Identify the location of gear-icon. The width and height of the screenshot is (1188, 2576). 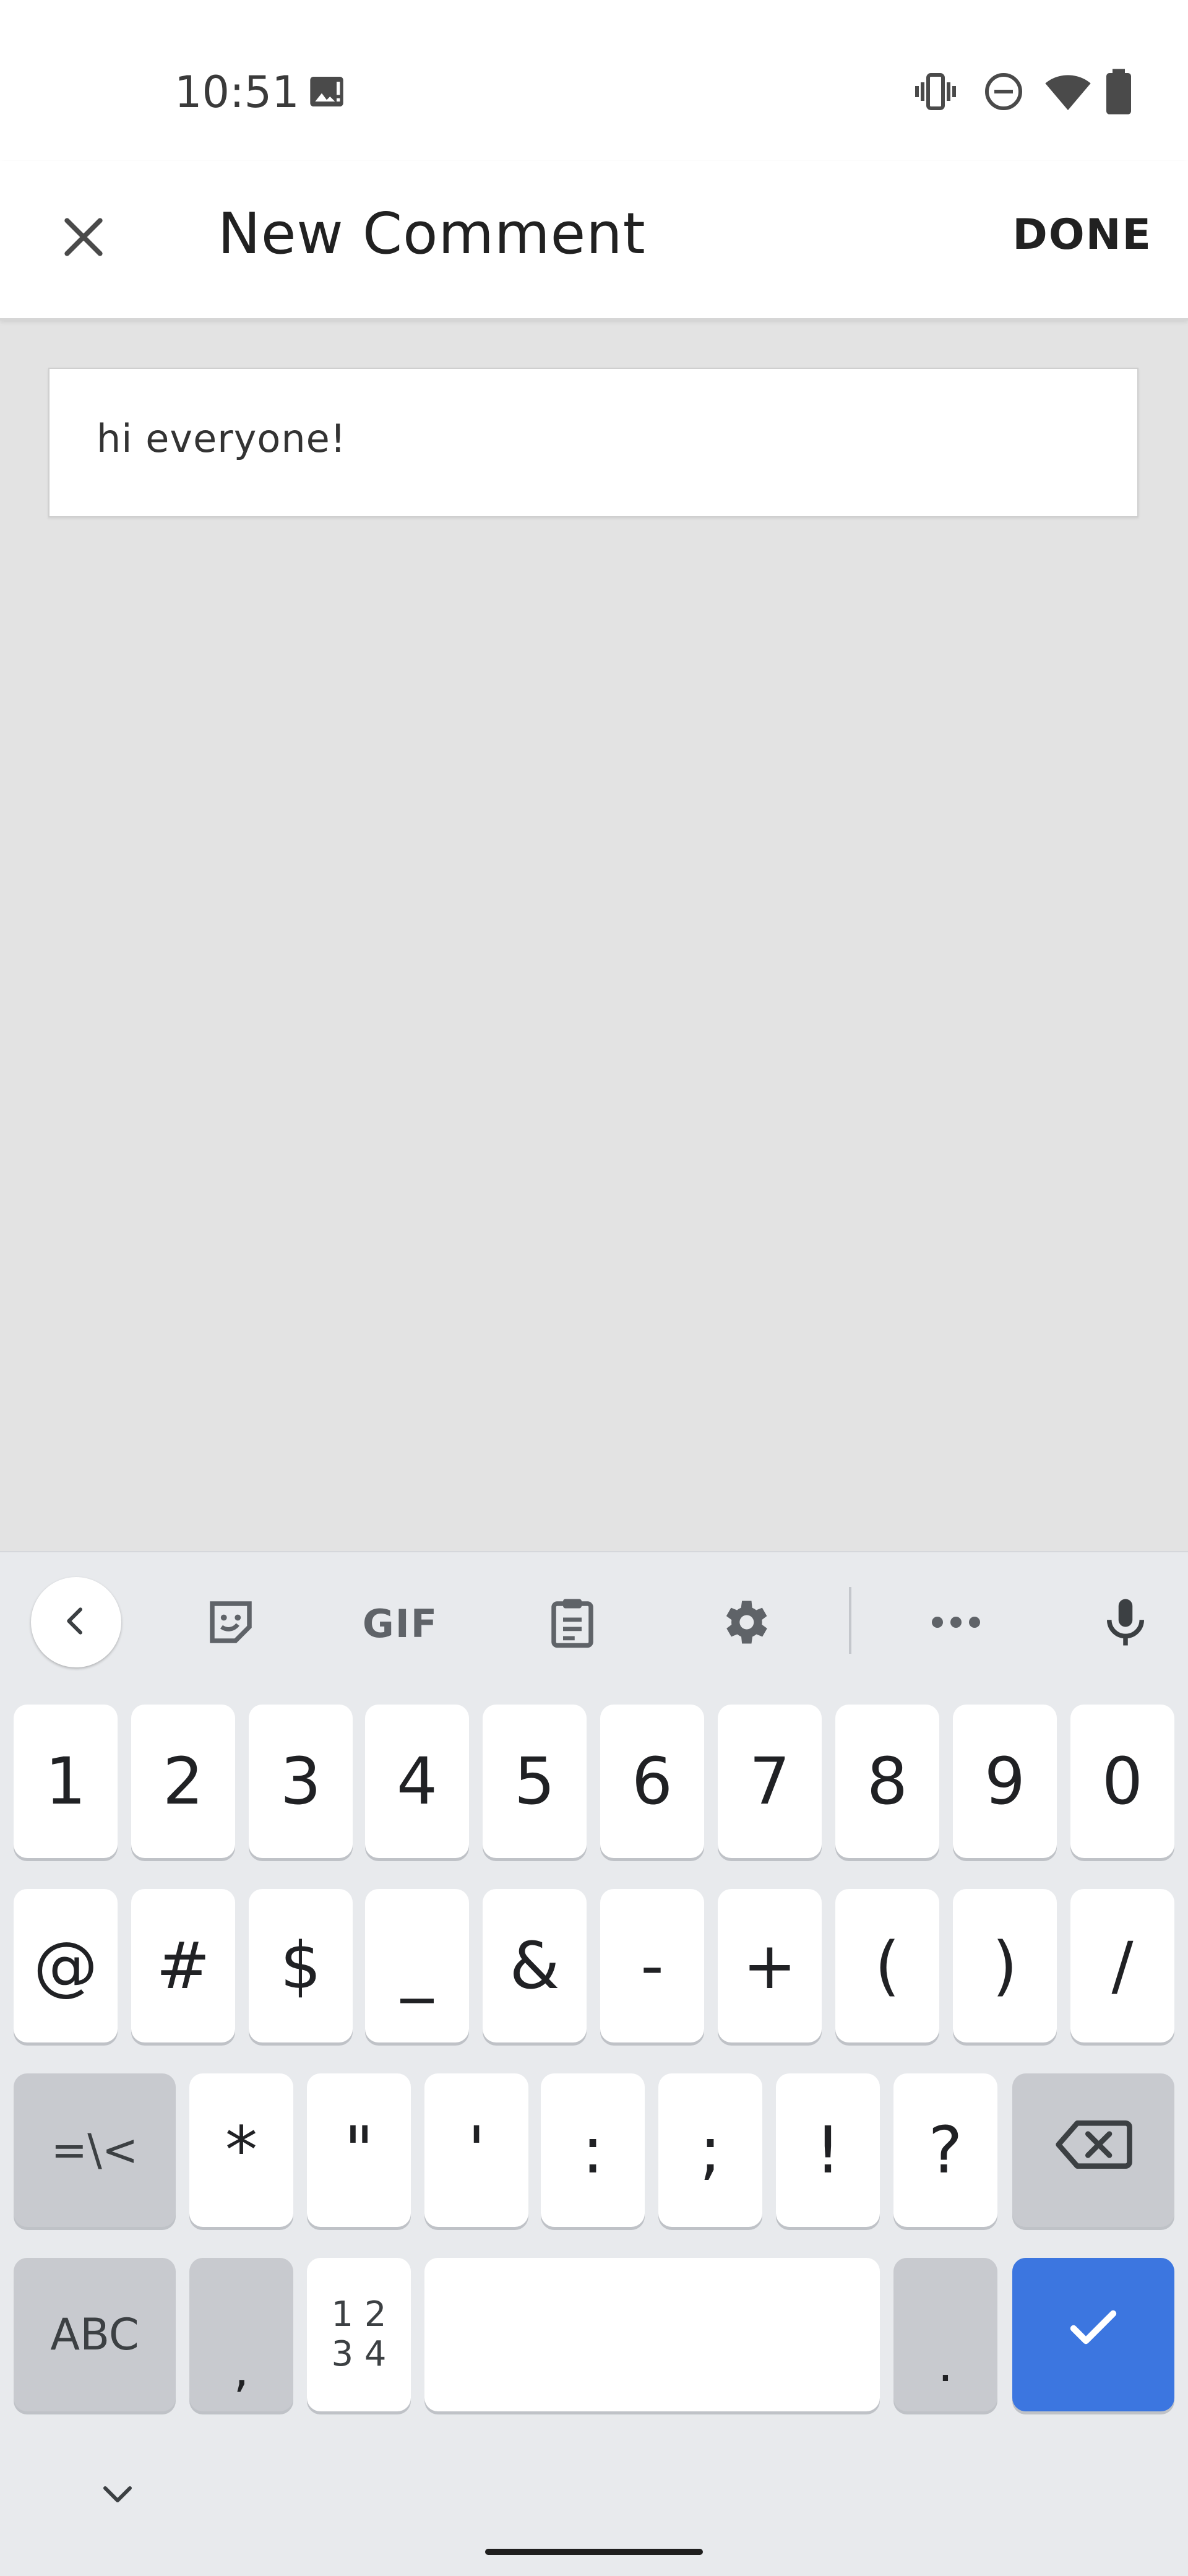
(745, 1624).